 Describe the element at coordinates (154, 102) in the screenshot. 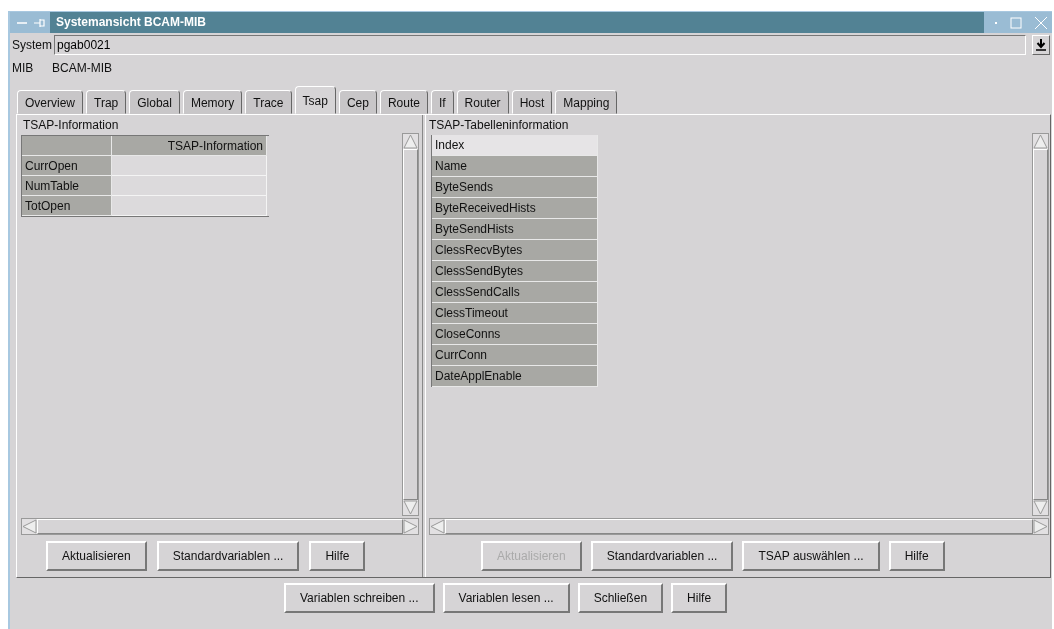

I see `tab: Global` at that location.